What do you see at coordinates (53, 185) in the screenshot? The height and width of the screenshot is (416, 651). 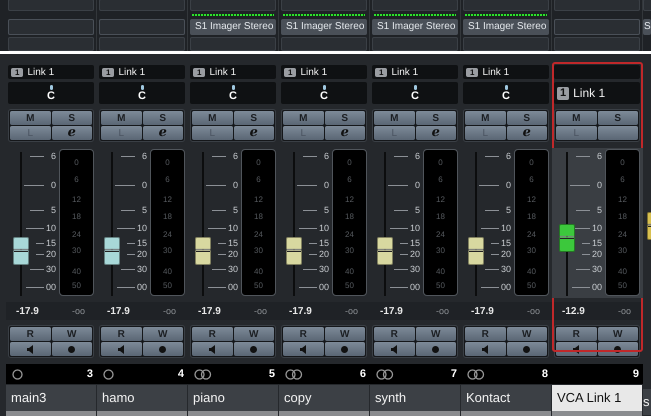 I see `fader-scale-label: 0` at bounding box center [53, 185].